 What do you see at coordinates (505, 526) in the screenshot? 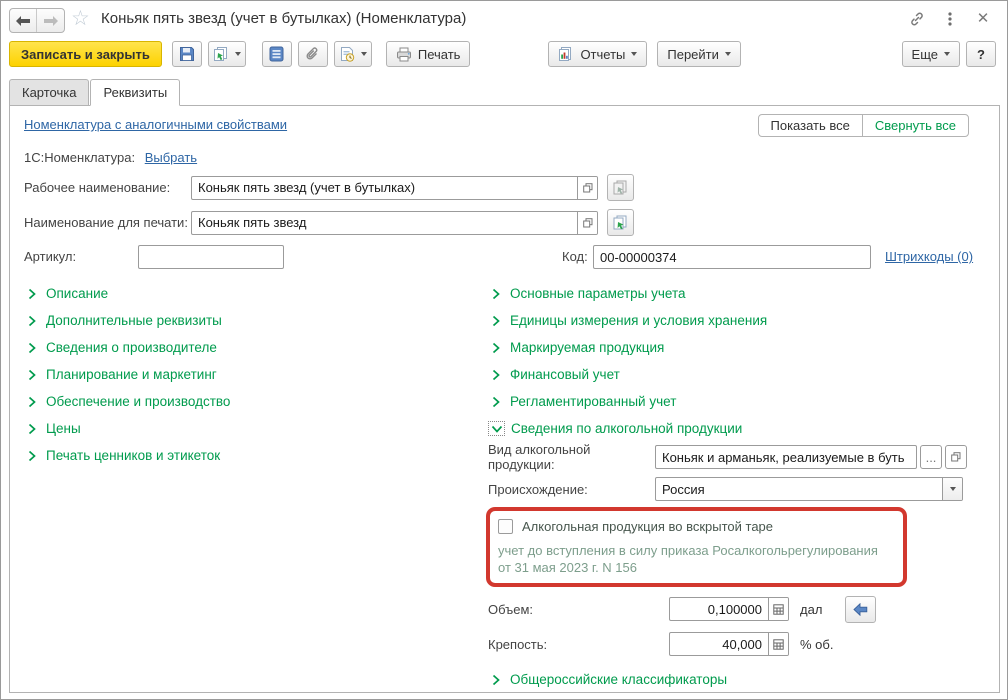
I see `opened-container-checkbox` at bounding box center [505, 526].